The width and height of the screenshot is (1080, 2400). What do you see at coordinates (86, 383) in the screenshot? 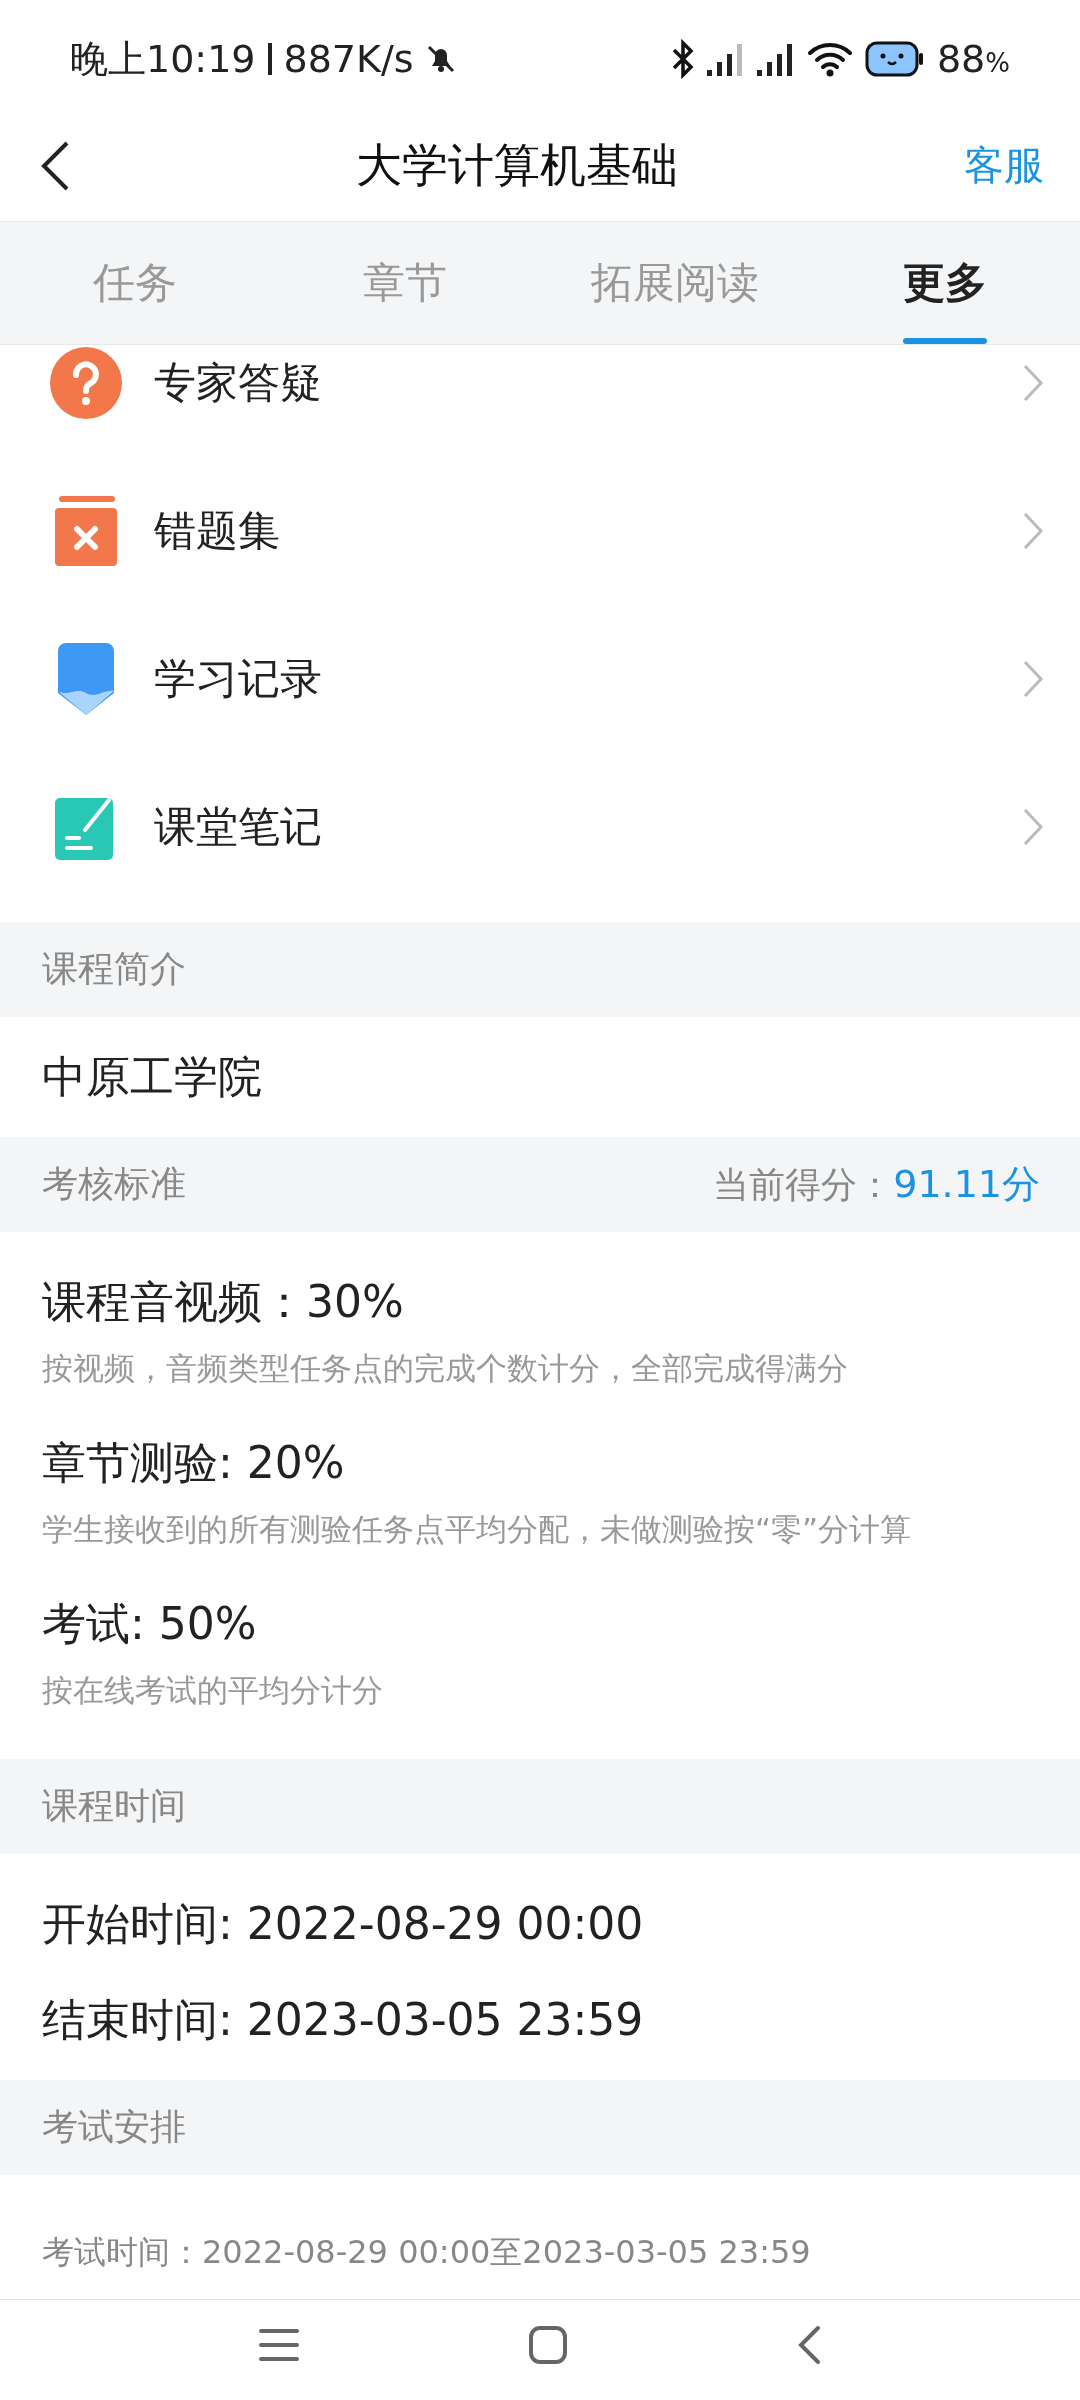
I see `question-icon` at bounding box center [86, 383].